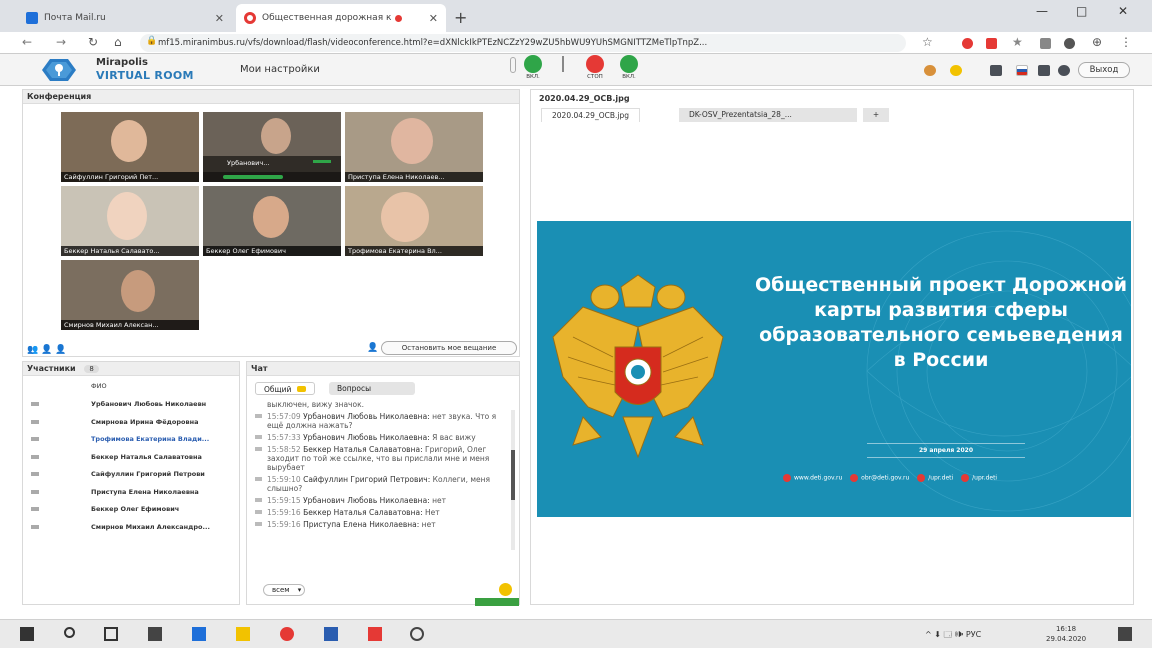 Image resolution: width=1152 pixels, height=648 pixels. What do you see at coordinates (956, 70) in the screenshot?
I see `emoji-icon` at bounding box center [956, 70].